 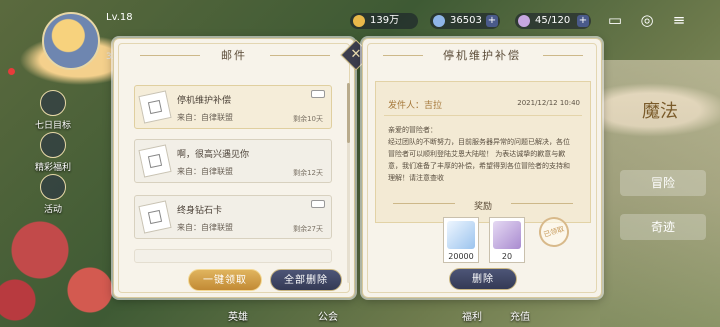 I want to click on nav-guild: 公会, so click(x=328, y=315).